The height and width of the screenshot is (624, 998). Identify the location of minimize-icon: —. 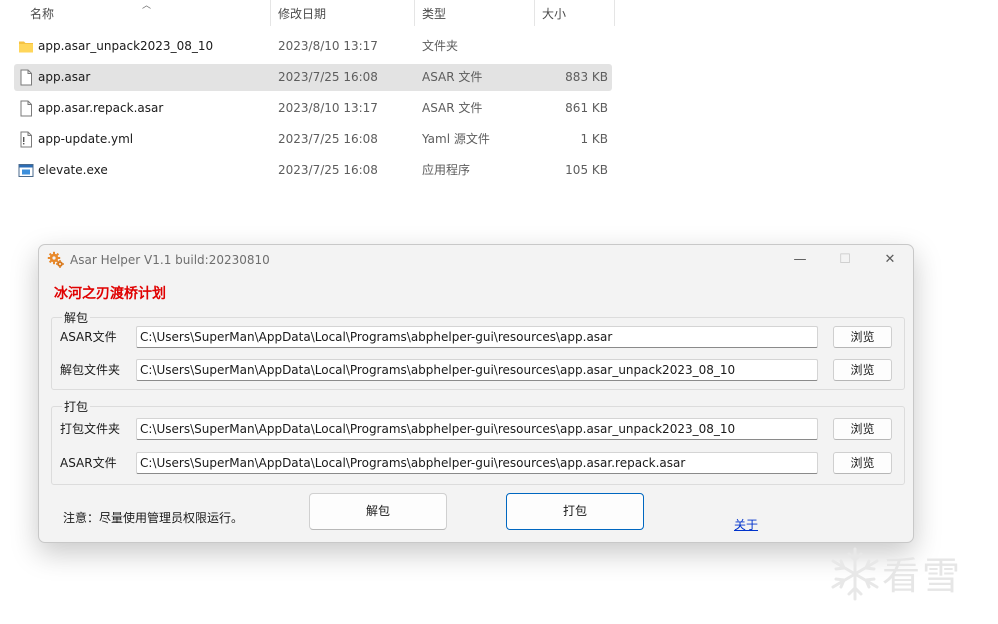
(800, 259).